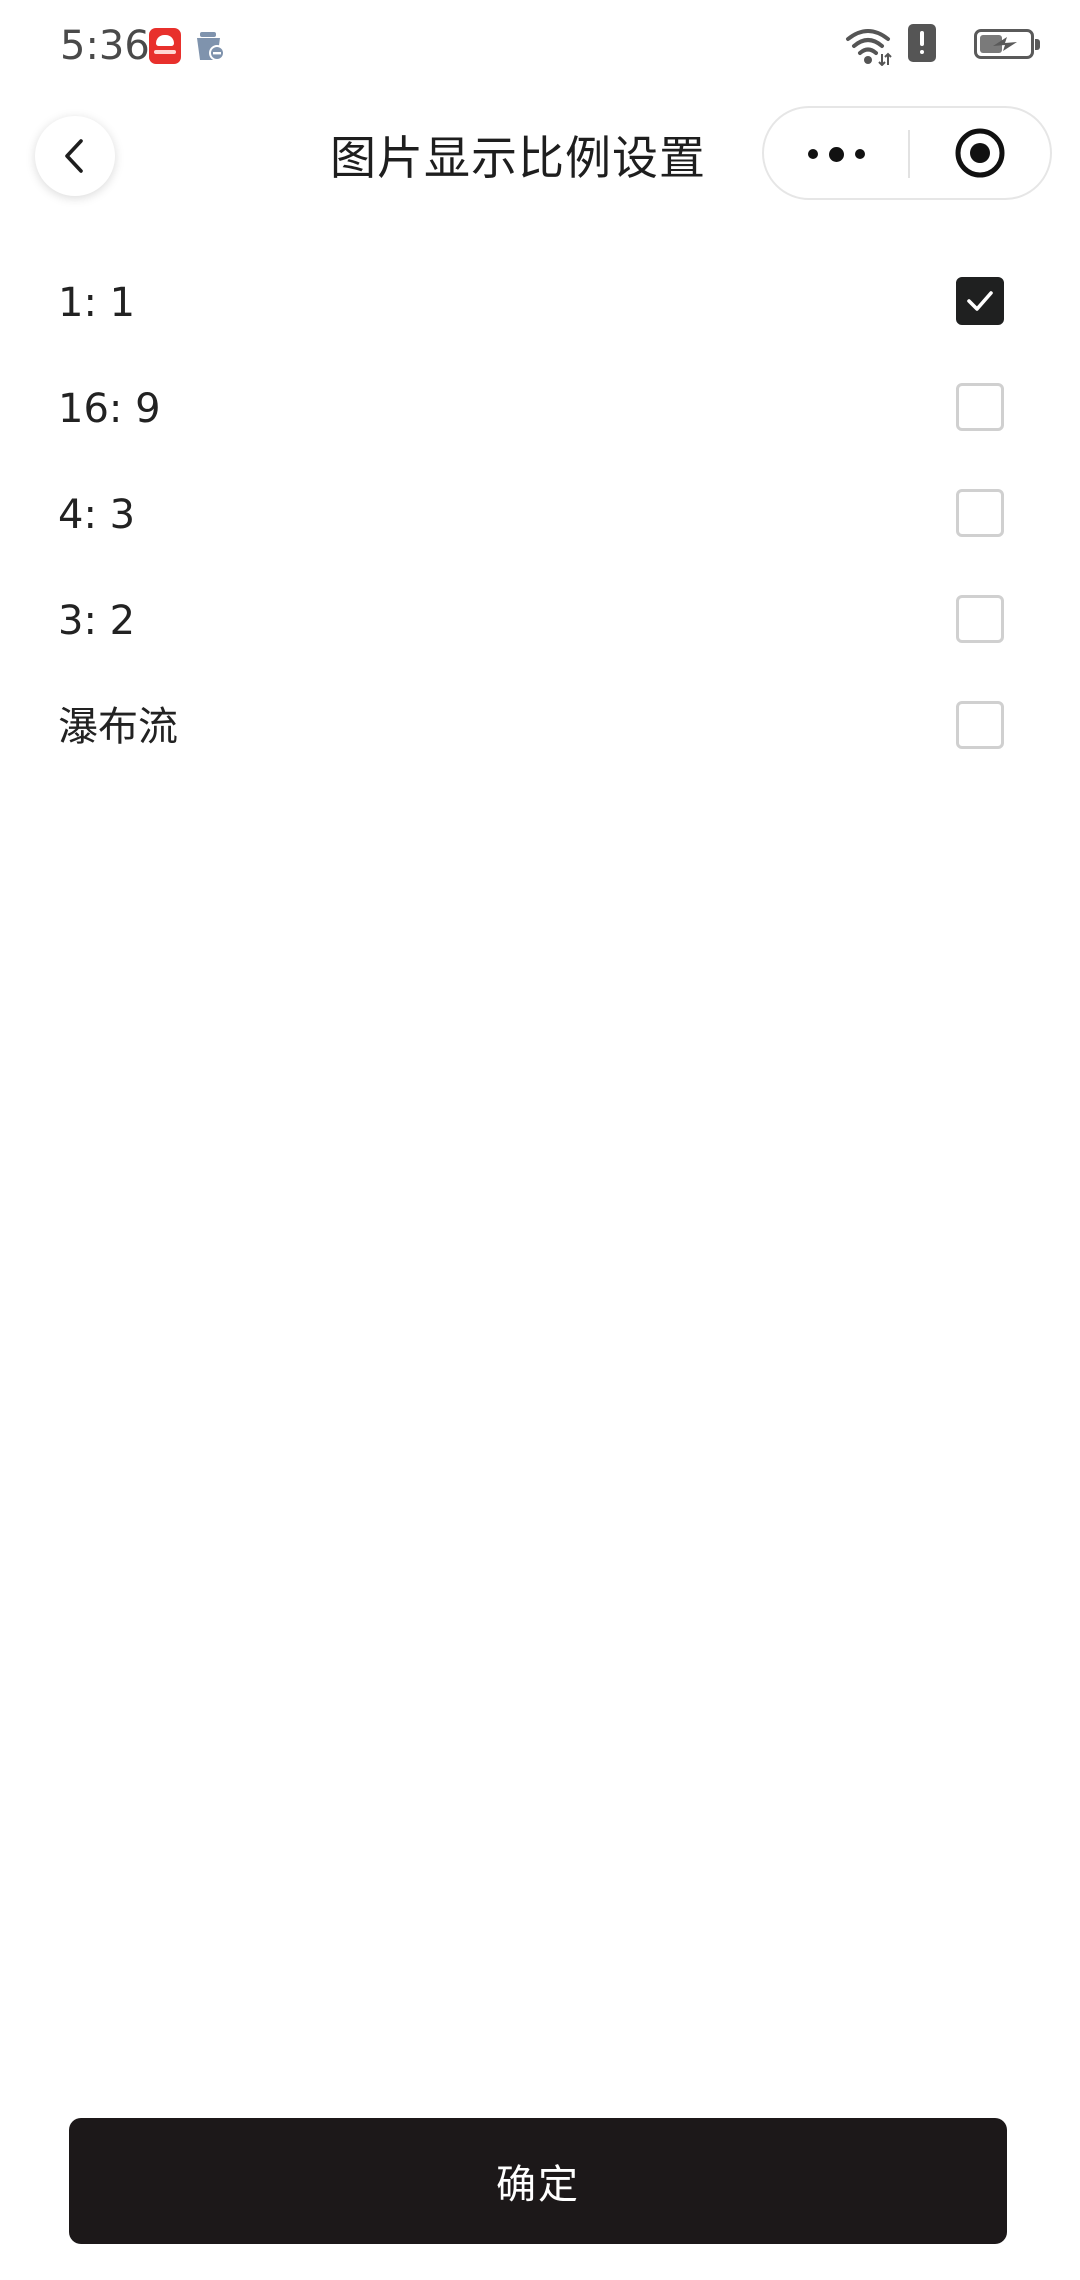 The width and height of the screenshot is (1080, 2280). What do you see at coordinates (540, 621) in the screenshot?
I see `option-row-3-2: 3: 2` at bounding box center [540, 621].